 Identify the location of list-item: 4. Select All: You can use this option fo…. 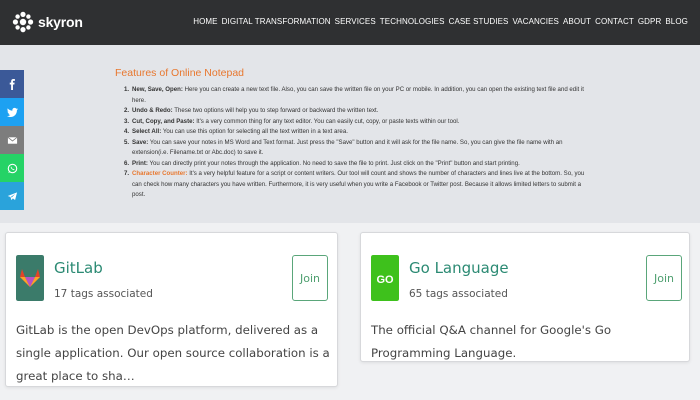
(236, 131).